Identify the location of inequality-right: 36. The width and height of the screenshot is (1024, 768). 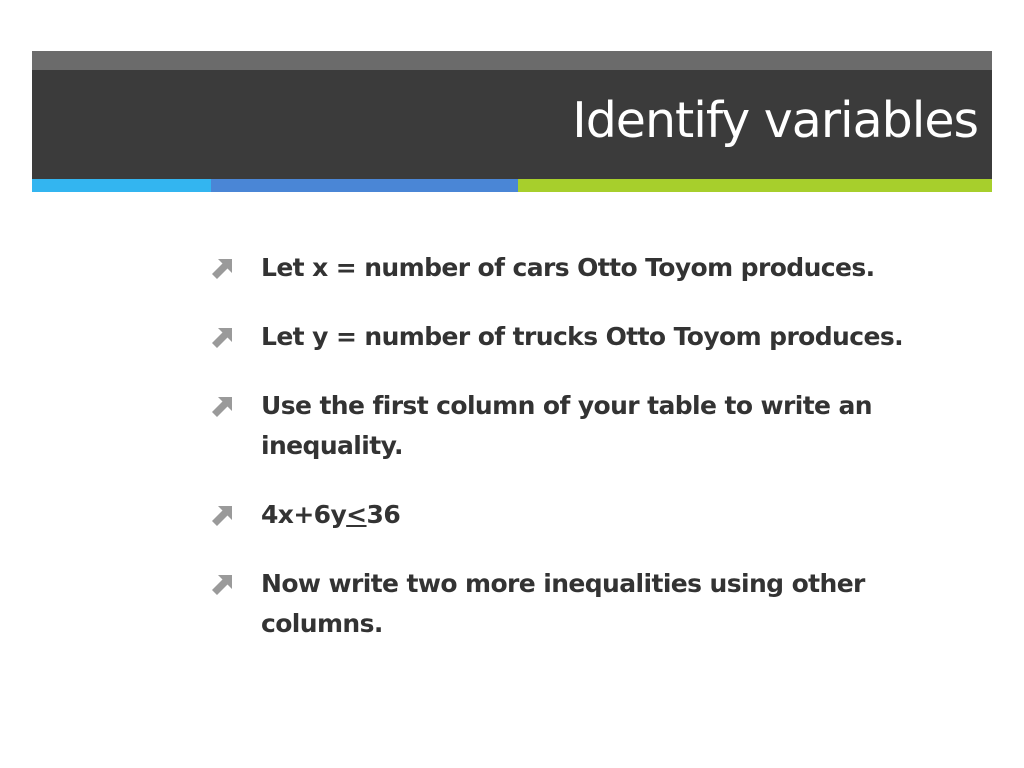
(383, 514).